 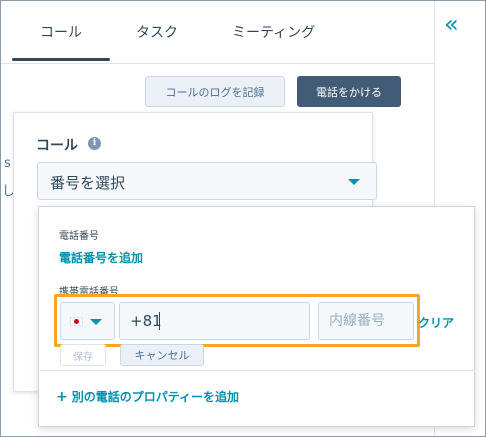 What do you see at coordinates (61, 59) in the screenshot?
I see `active-tab-underline` at bounding box center [61, 59].